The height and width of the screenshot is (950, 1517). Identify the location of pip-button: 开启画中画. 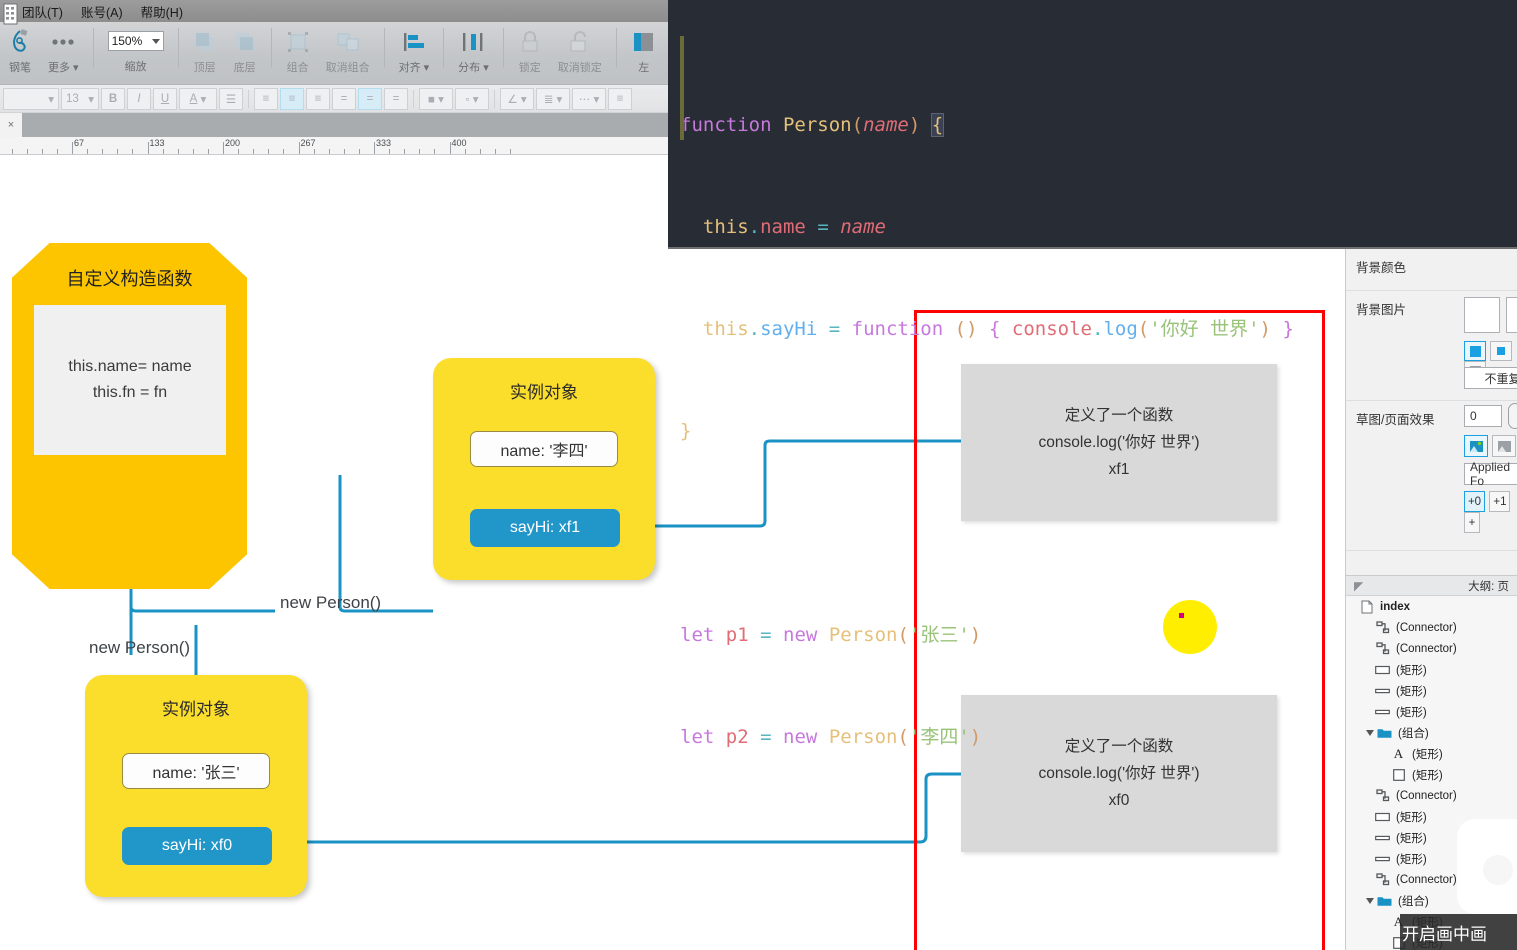
(1458, 932).